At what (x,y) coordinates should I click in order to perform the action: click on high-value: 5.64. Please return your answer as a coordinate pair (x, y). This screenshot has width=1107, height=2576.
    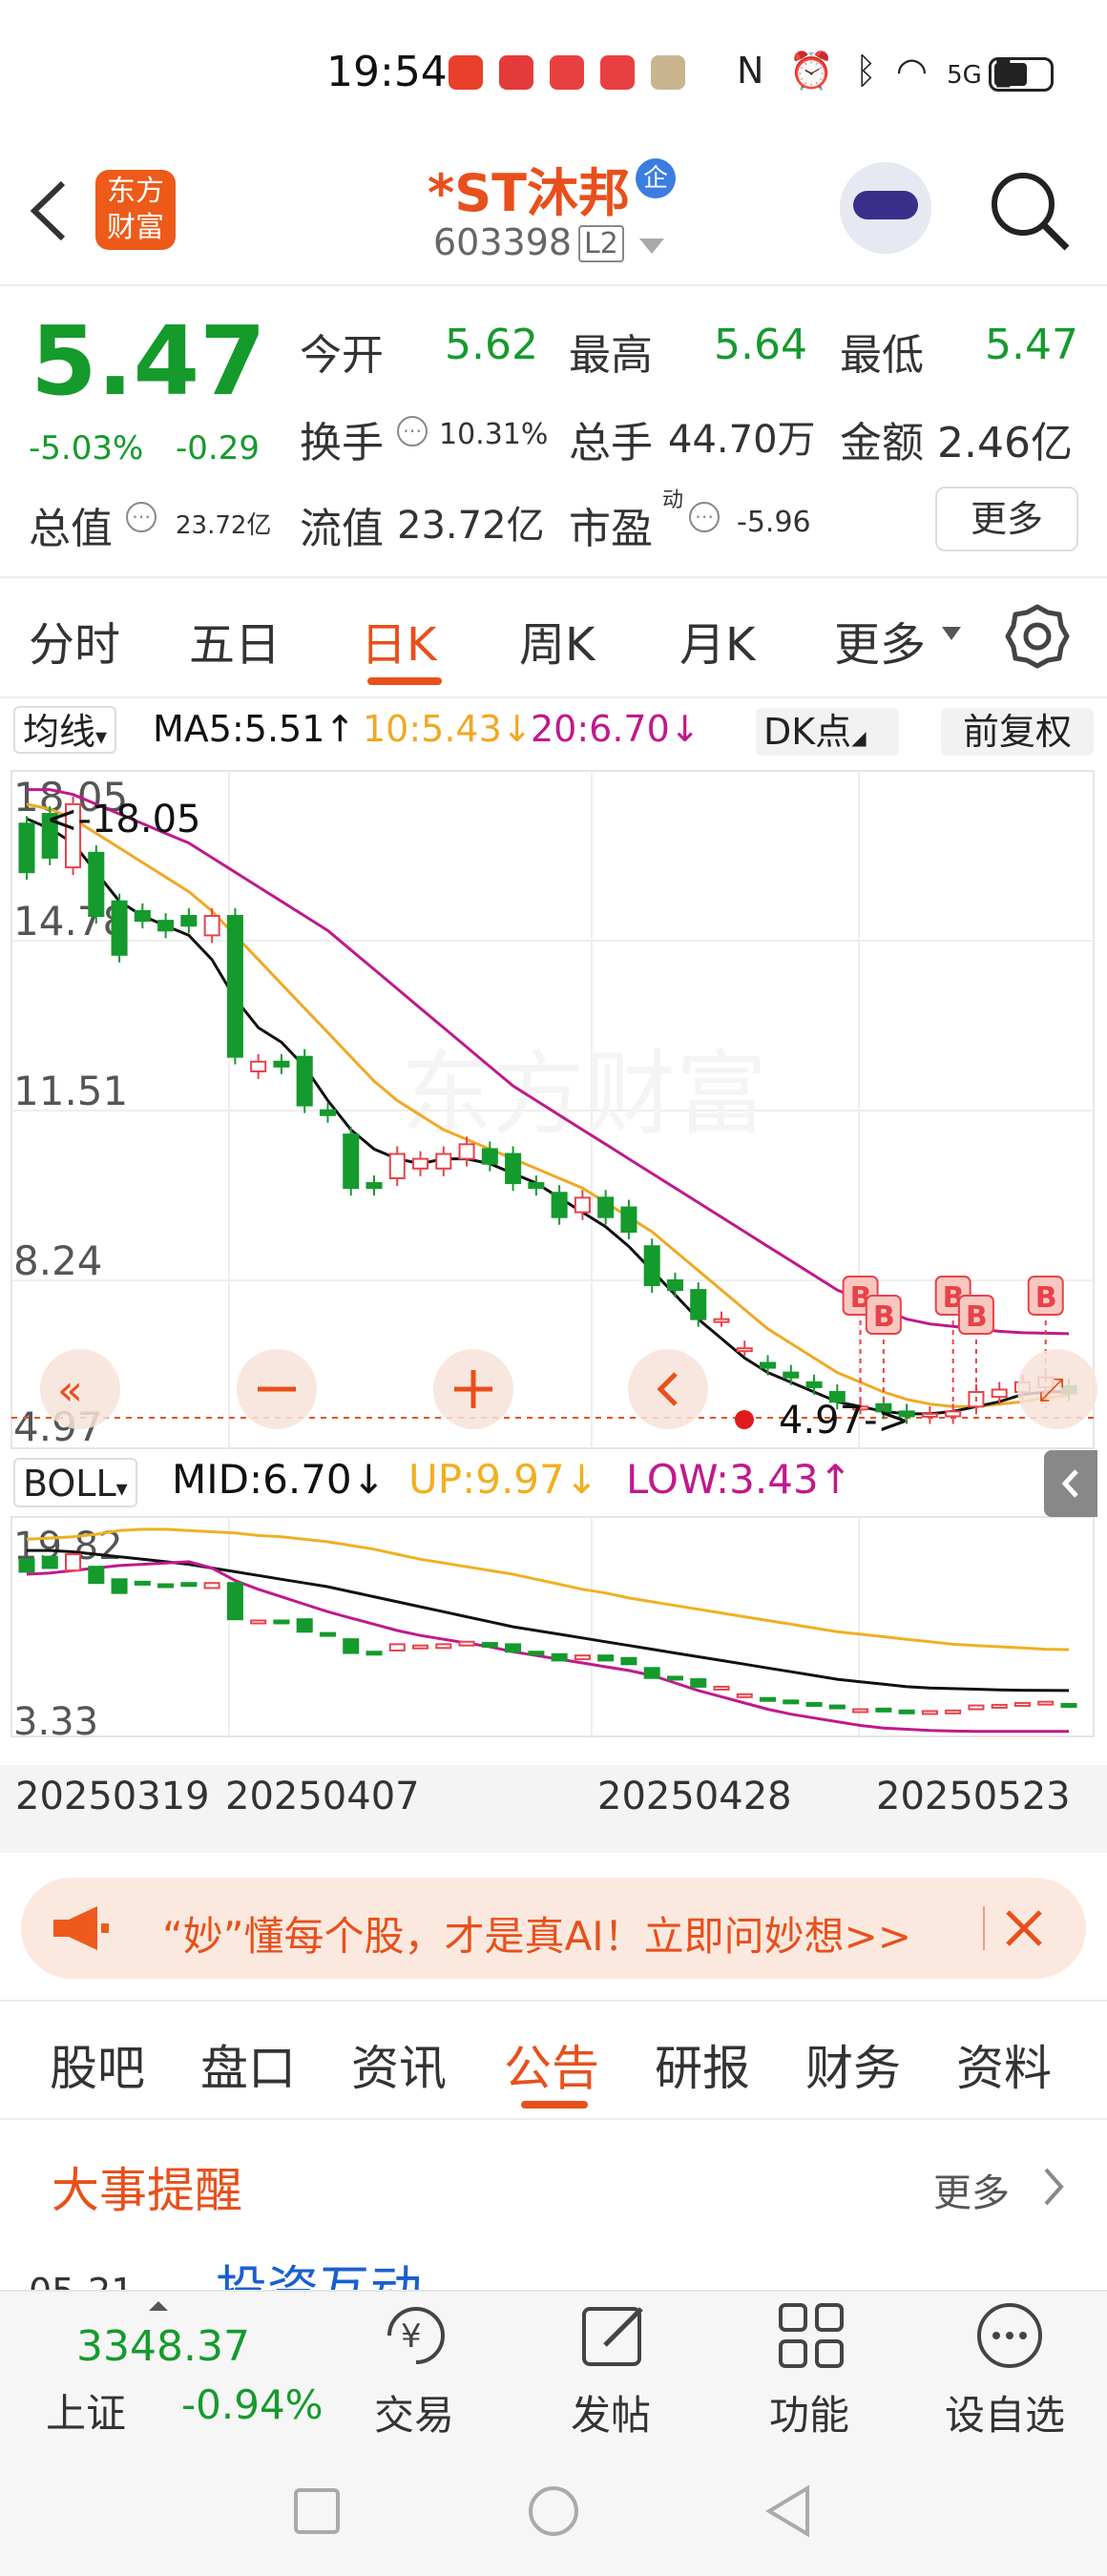
    Looking at the image, I should click on (760, 345).